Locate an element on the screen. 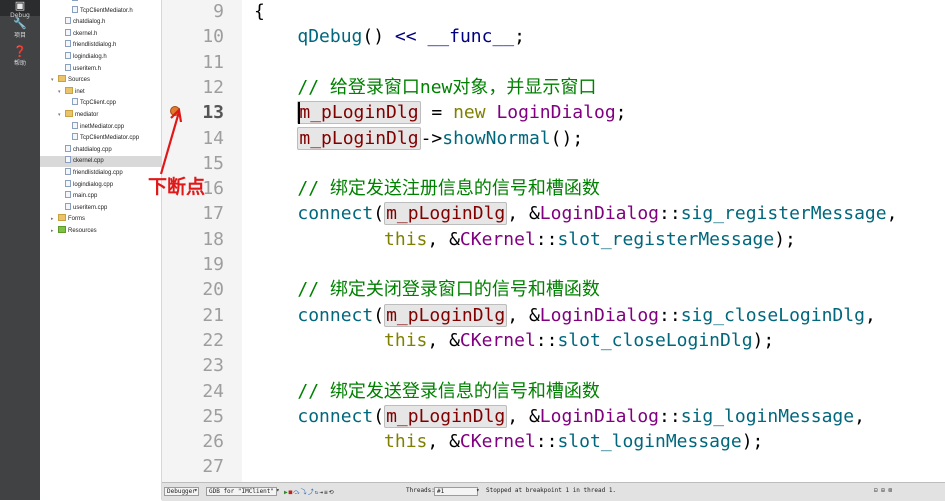 This screenshot has height=501, width=945. tree-item-label: chatdialog.h is located at coordinates (89, 22).